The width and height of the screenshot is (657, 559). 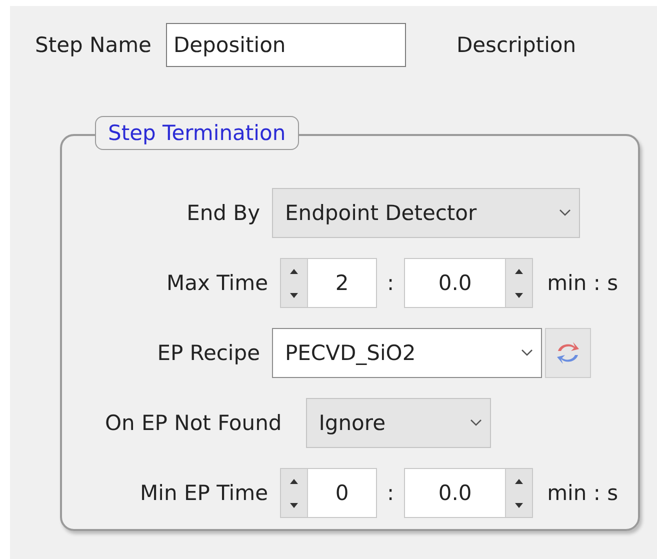 I want to click on field-label: Max Time, so click(x=217, y=283).